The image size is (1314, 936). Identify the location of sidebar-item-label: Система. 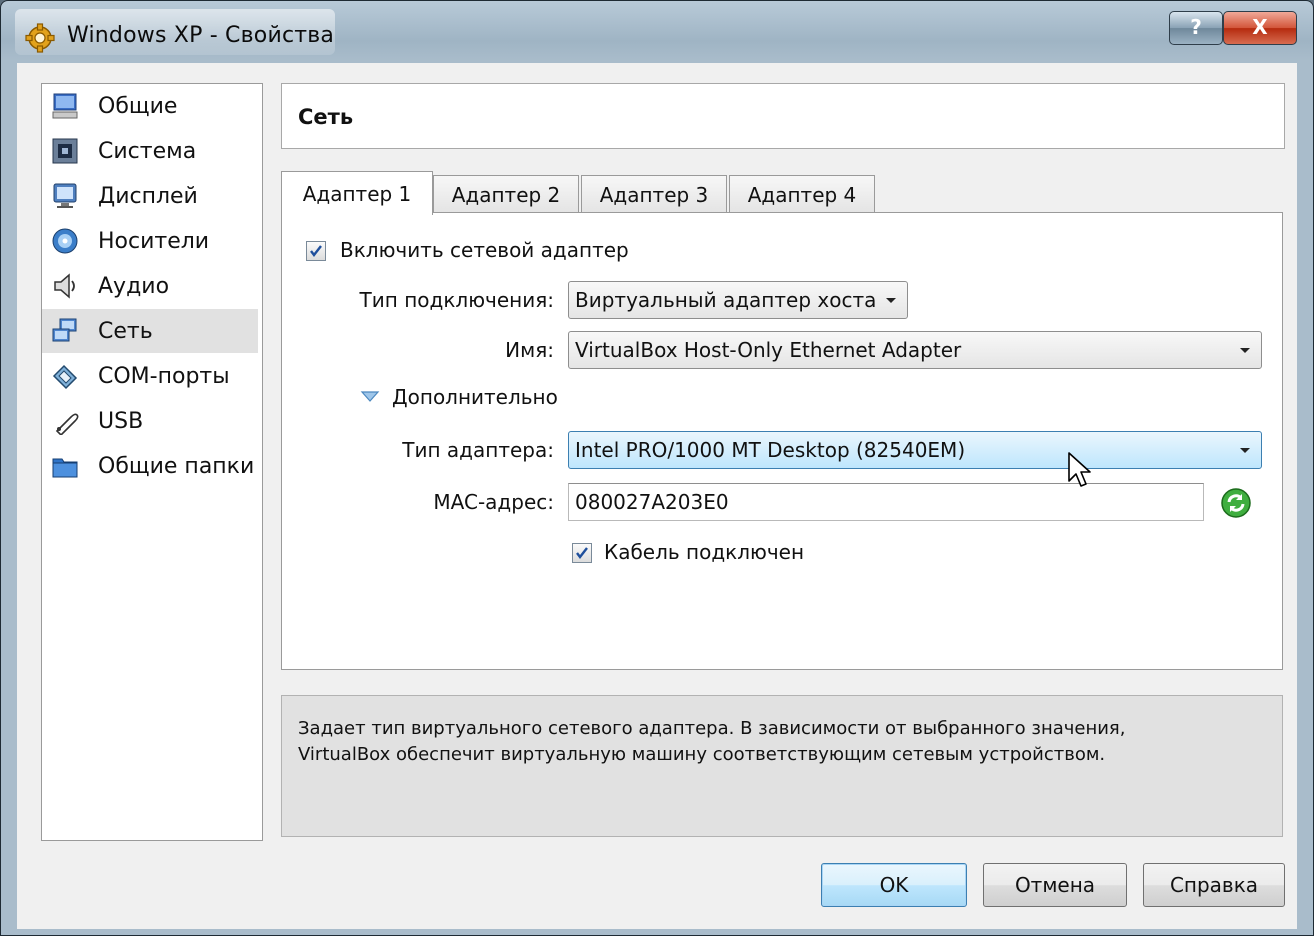
(147, 151).